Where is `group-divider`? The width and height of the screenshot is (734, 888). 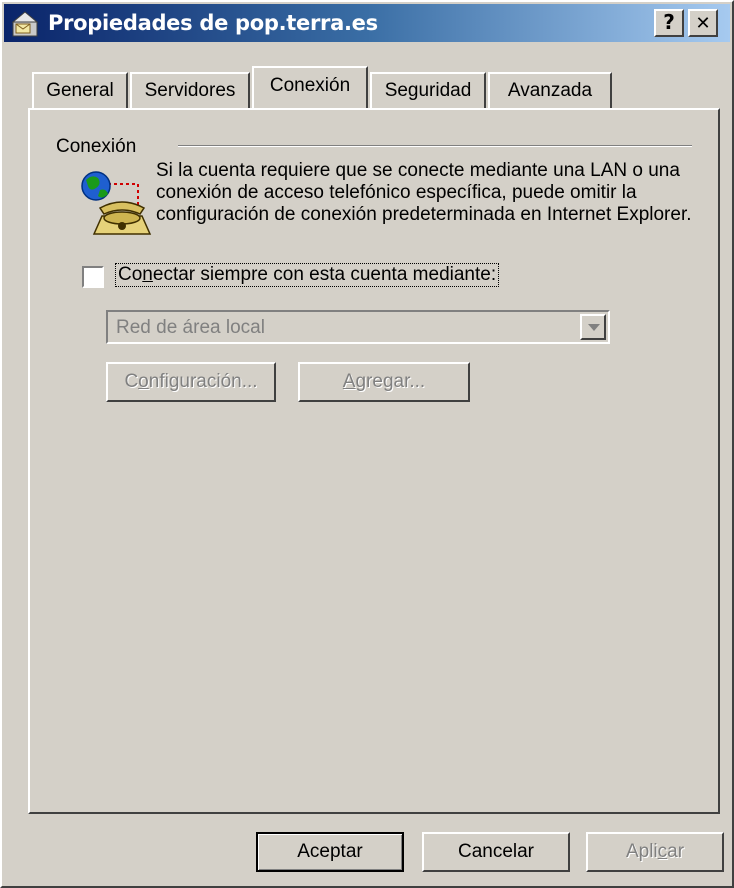
group-divider is located at coordinates (435, 146).